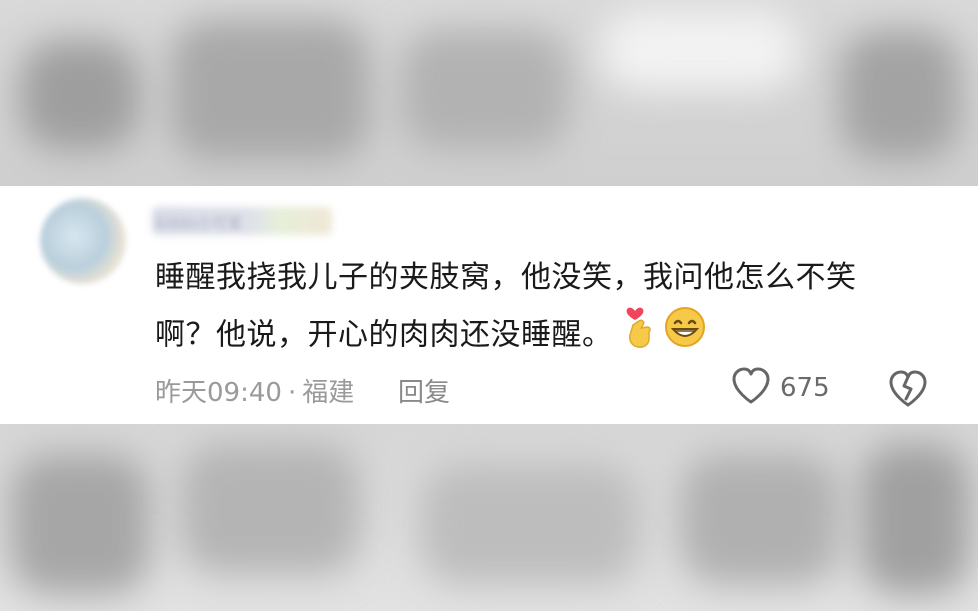 The width and height of the screenshot is (978, 611). I want to click on broken-heart-icon, so click(908, 391).